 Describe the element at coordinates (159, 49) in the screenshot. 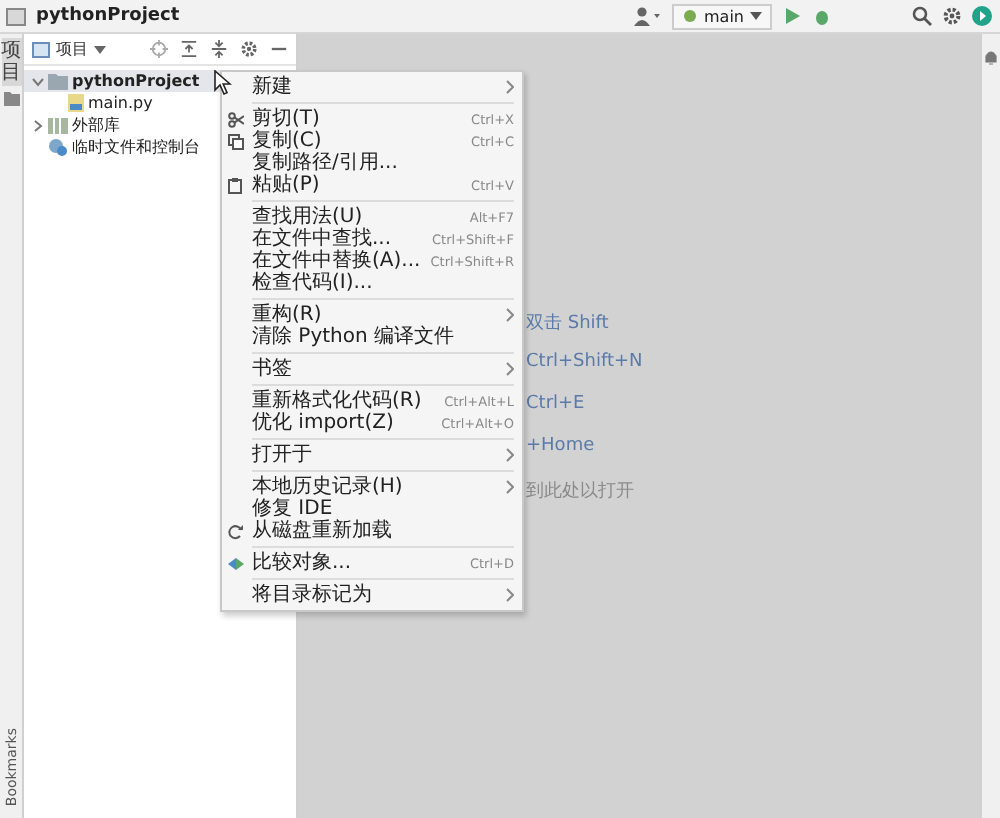

I see `target-icon` at that location.